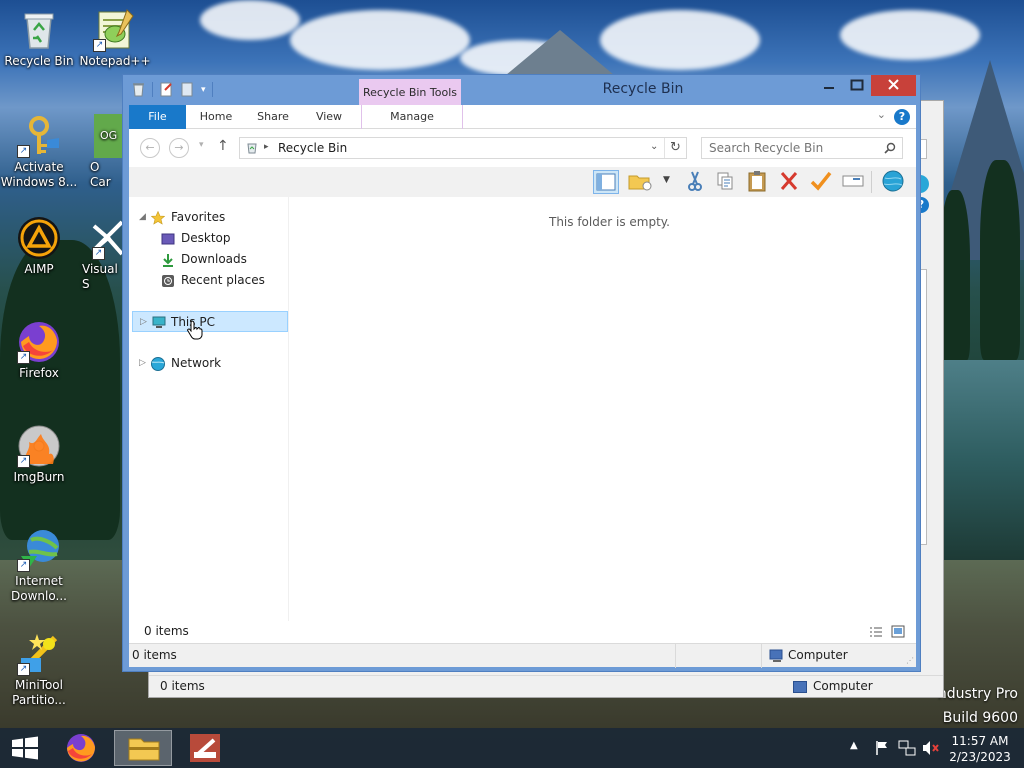 Image resolution: width=1024 pixels, height=768 pixels. Describe the element at coordinates (854, 182) in the screenshot. I see `rename-button` at that location.